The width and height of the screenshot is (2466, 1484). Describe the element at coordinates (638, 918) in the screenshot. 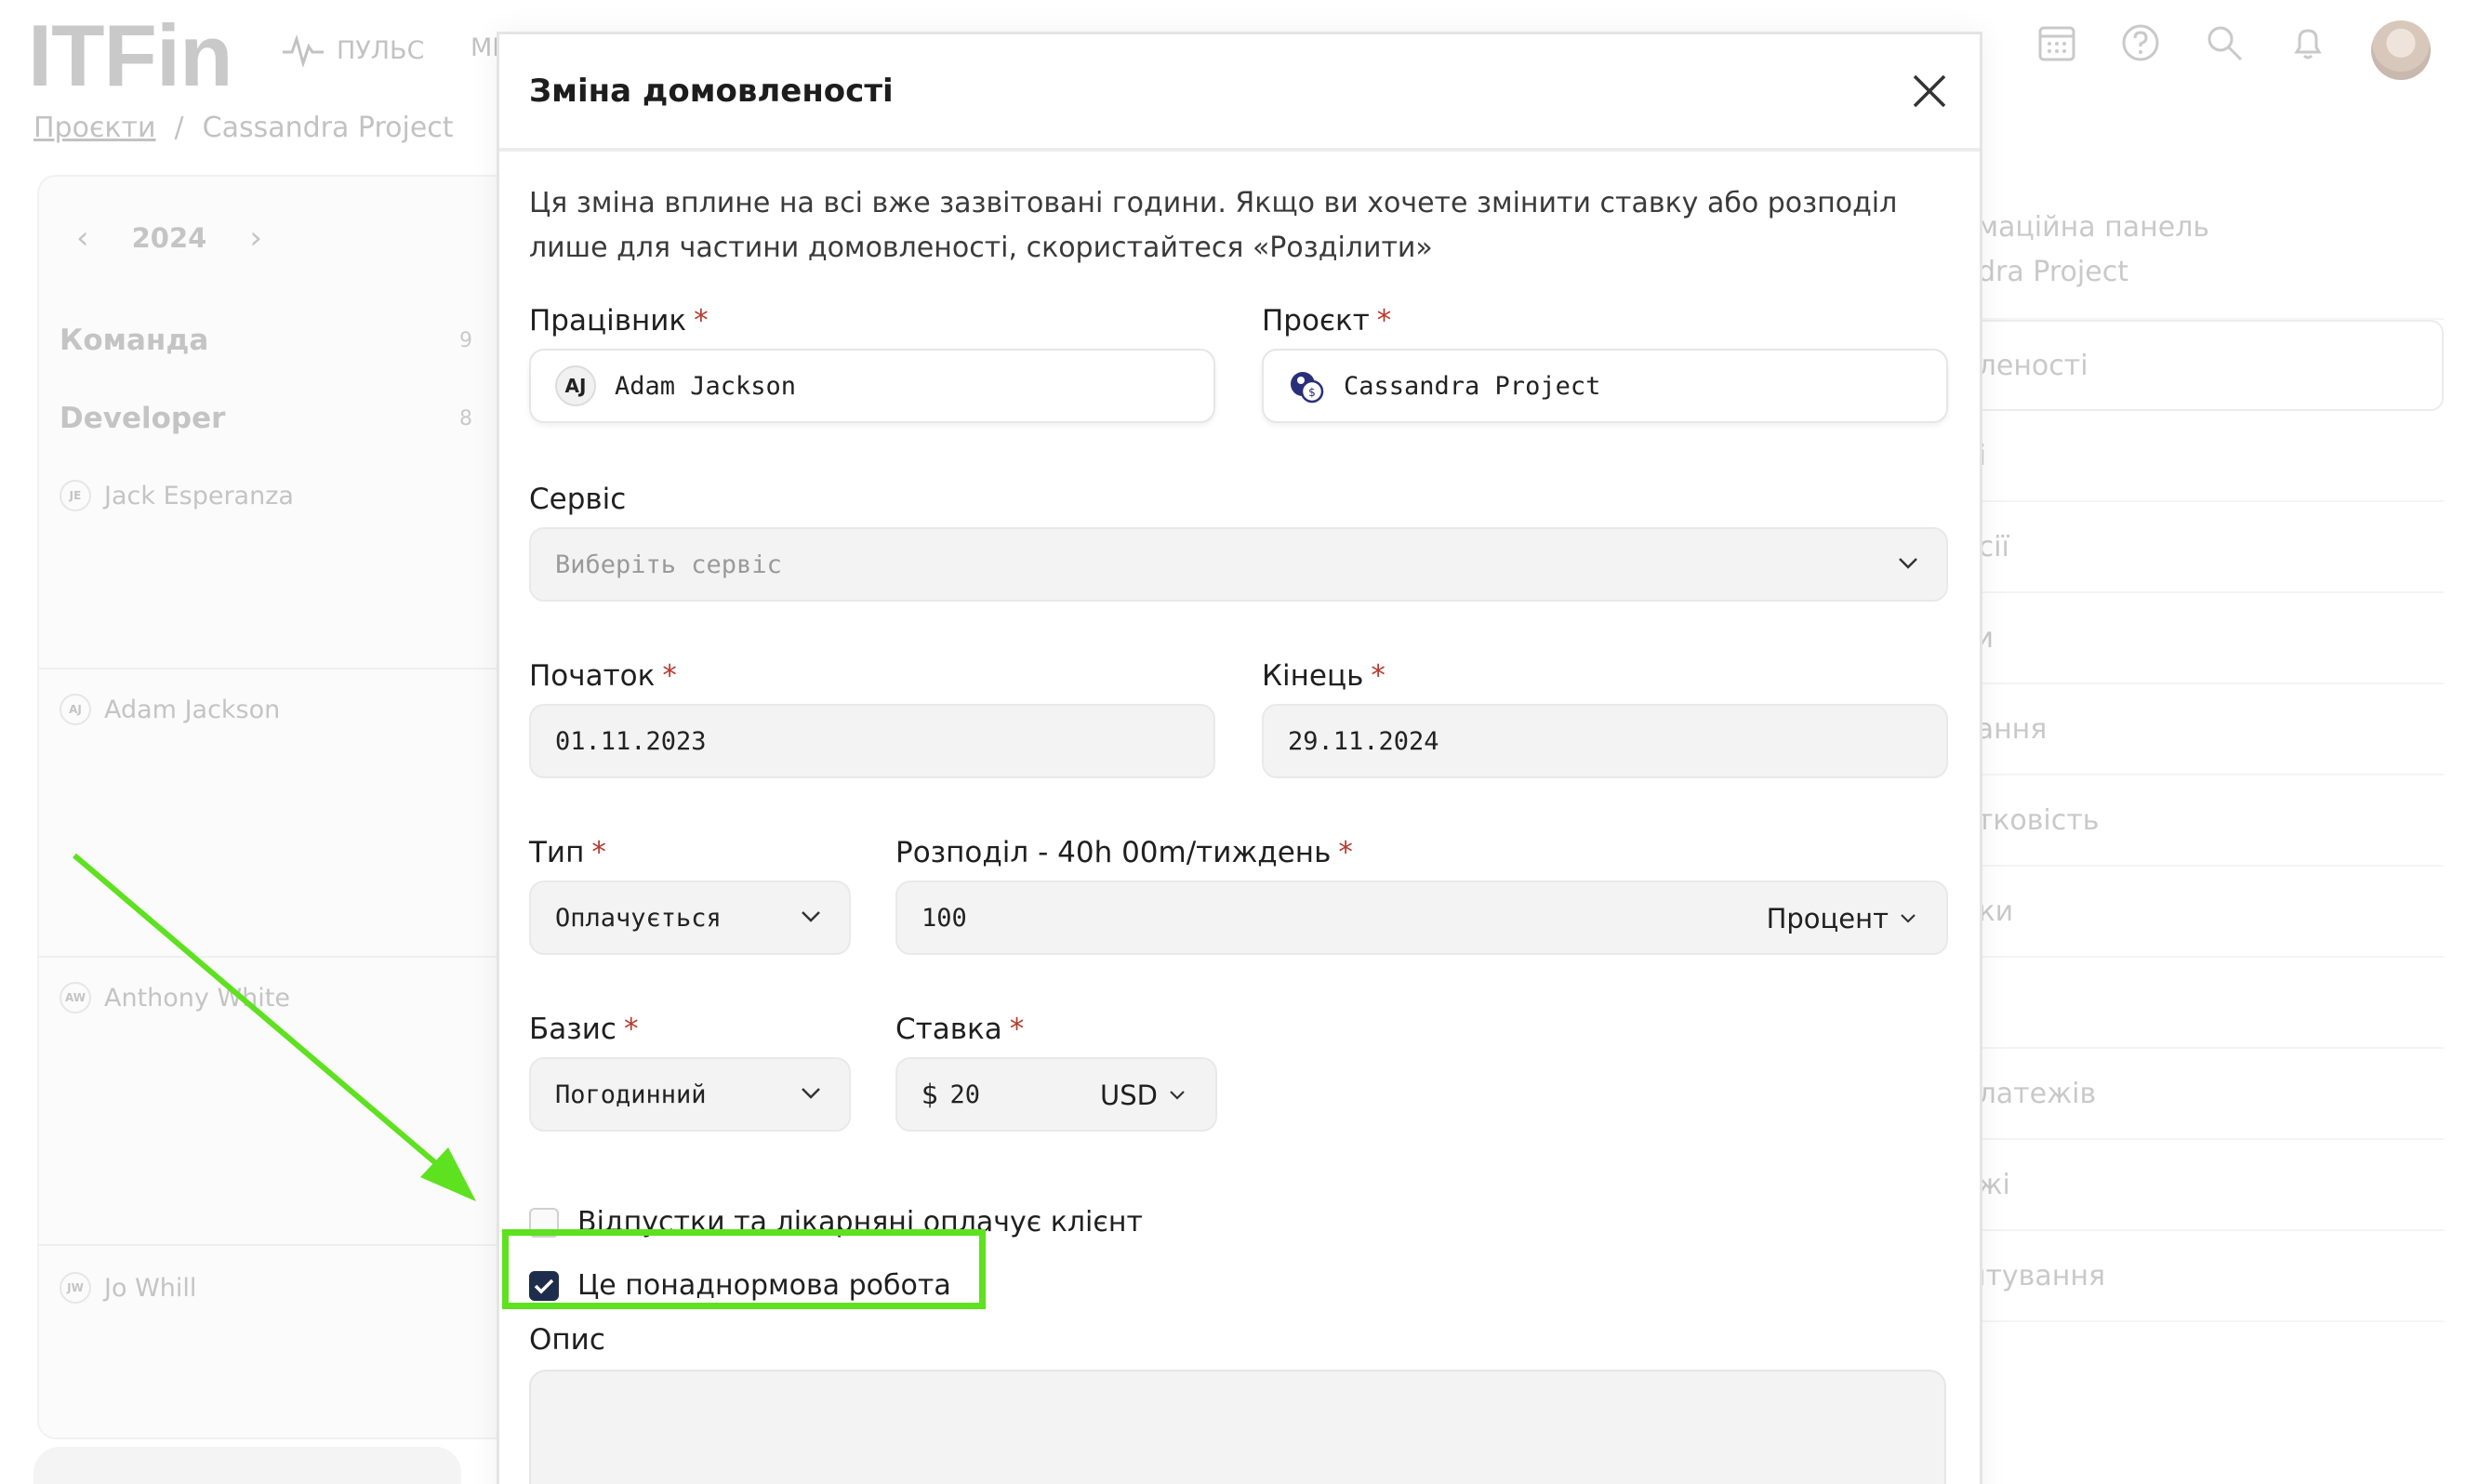

I see `type-value: Оплачується` at that location.